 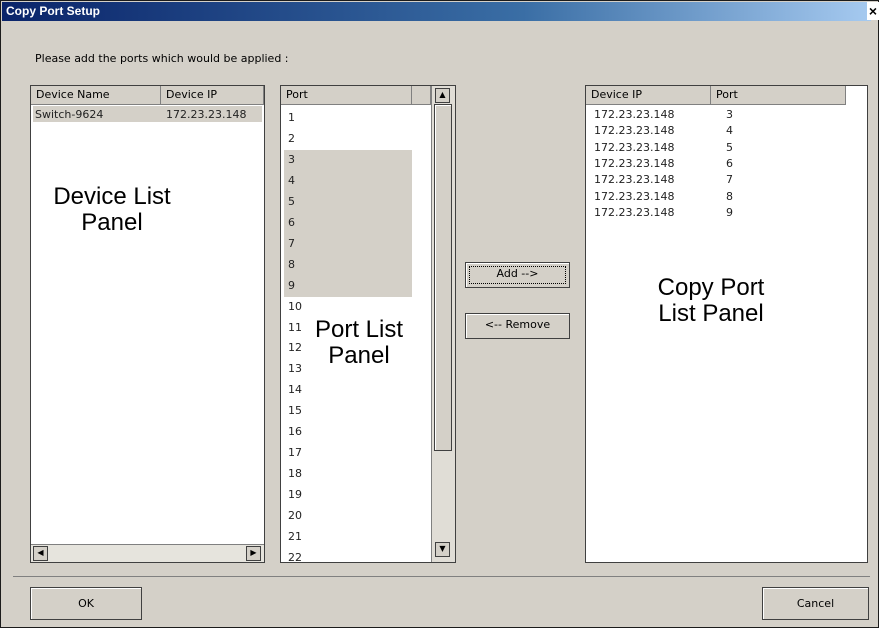 What do you see at coordinates (873, 11) in the screenshot?
I see `close-icon: ×` at bounding box center [873, 11].